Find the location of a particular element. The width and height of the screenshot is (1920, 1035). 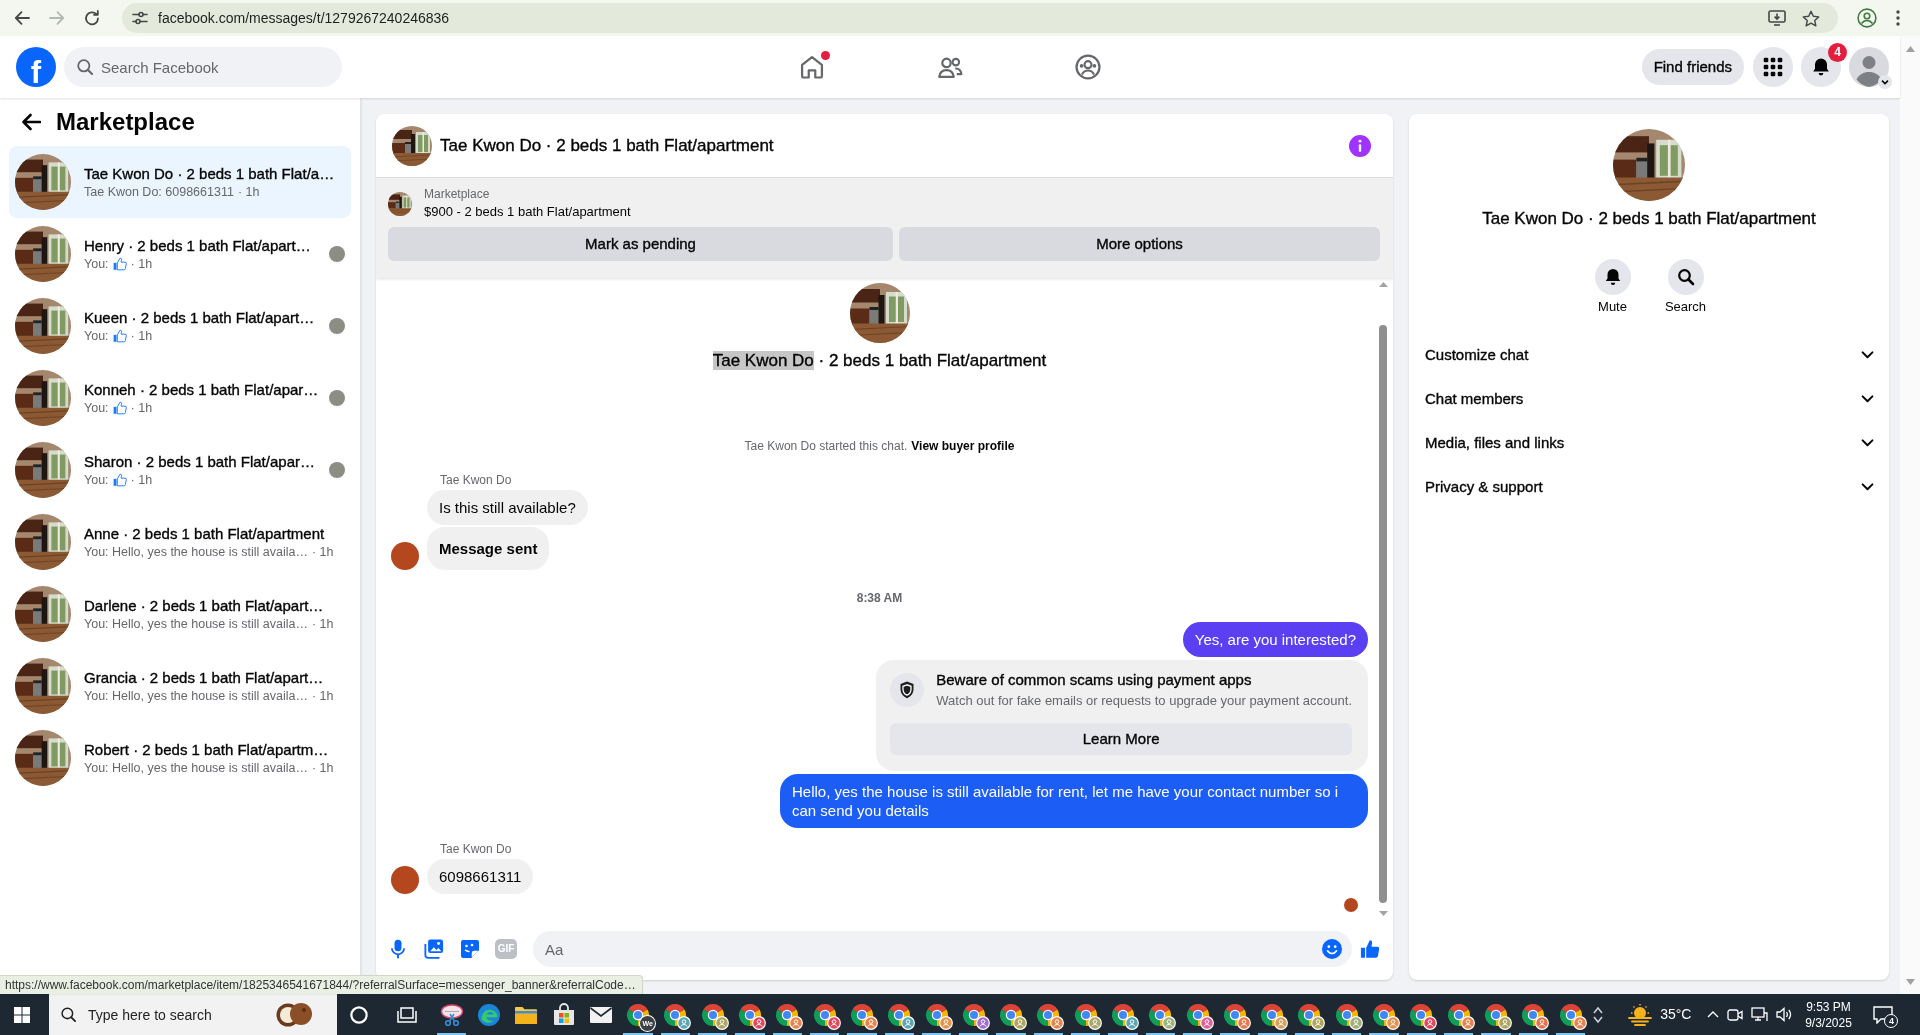

sun-icon is located at coordinates (1640, 1014).